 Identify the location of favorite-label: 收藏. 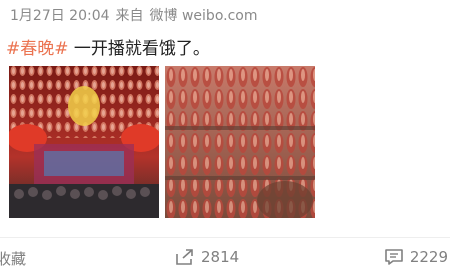
(13, 259).